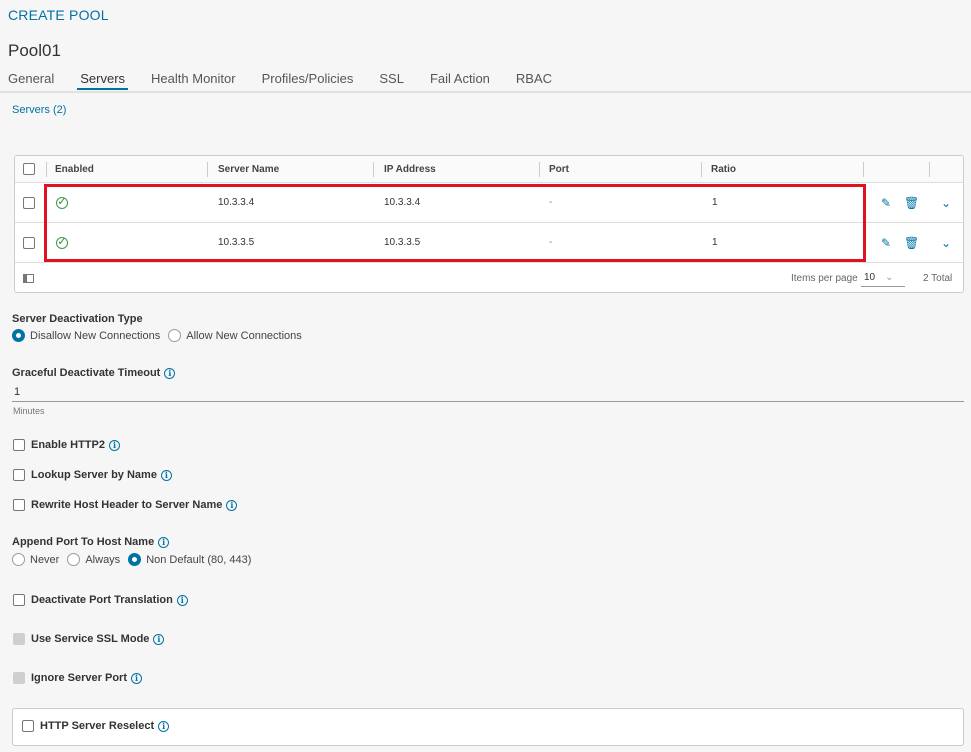 Image resolution: width=971 pixels, height=752 pixels. What do you see at coordinates (723, 169) in the screenshot?
I see `column-header-ratio: Ratio` at bounding box center [723, 169].